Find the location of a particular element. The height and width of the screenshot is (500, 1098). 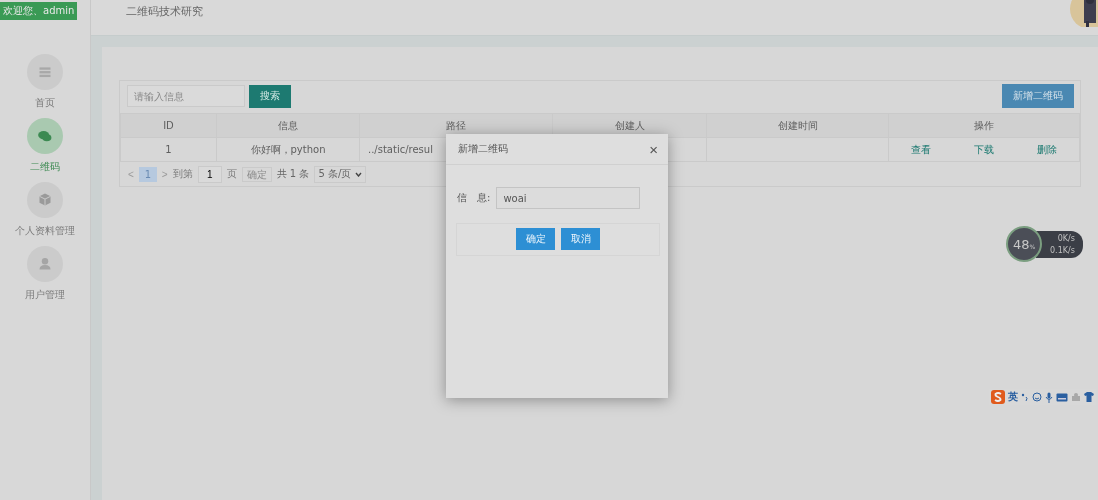

smiley-icon is located at coordinates (1037, 397).